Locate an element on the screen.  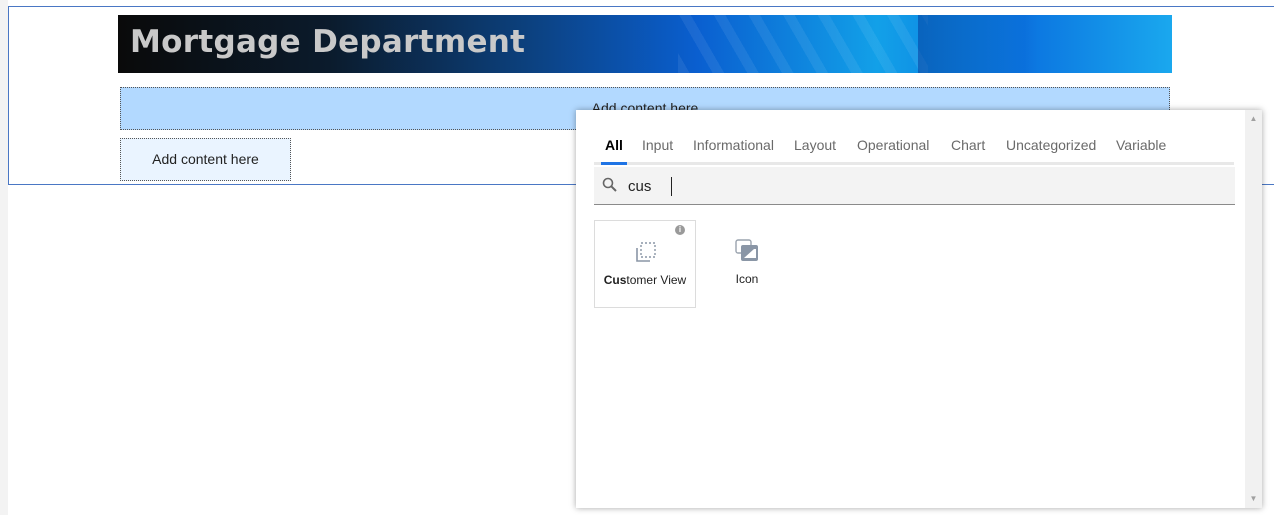
search-field is located at coordinates (914, 186).